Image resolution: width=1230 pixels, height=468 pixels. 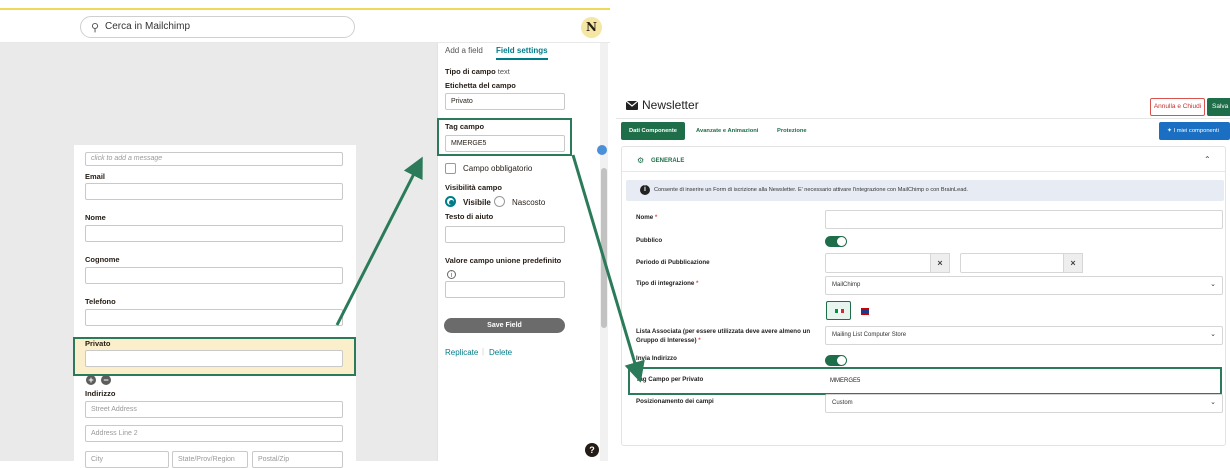 What do you see at coordinates (214, 191) in the screenshot?
I see `email-field` at bounding box center [214, 191].